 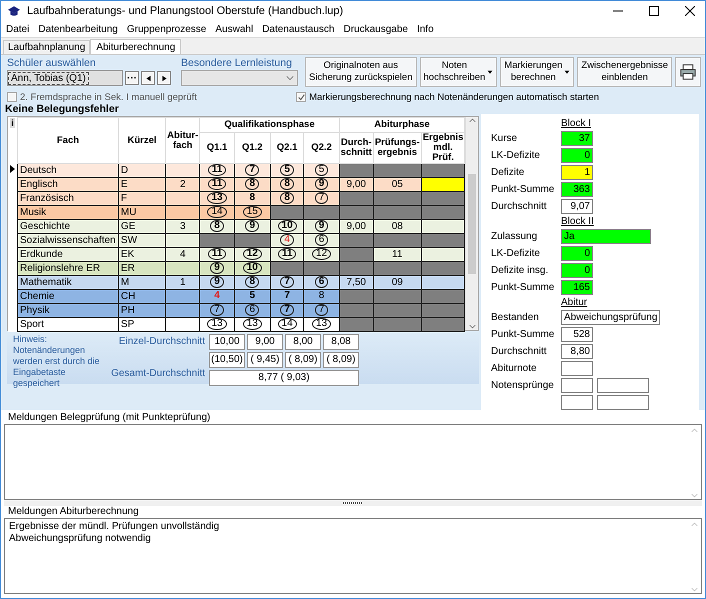 I want to click on table-cell: ER, so click(x=142, y=269).